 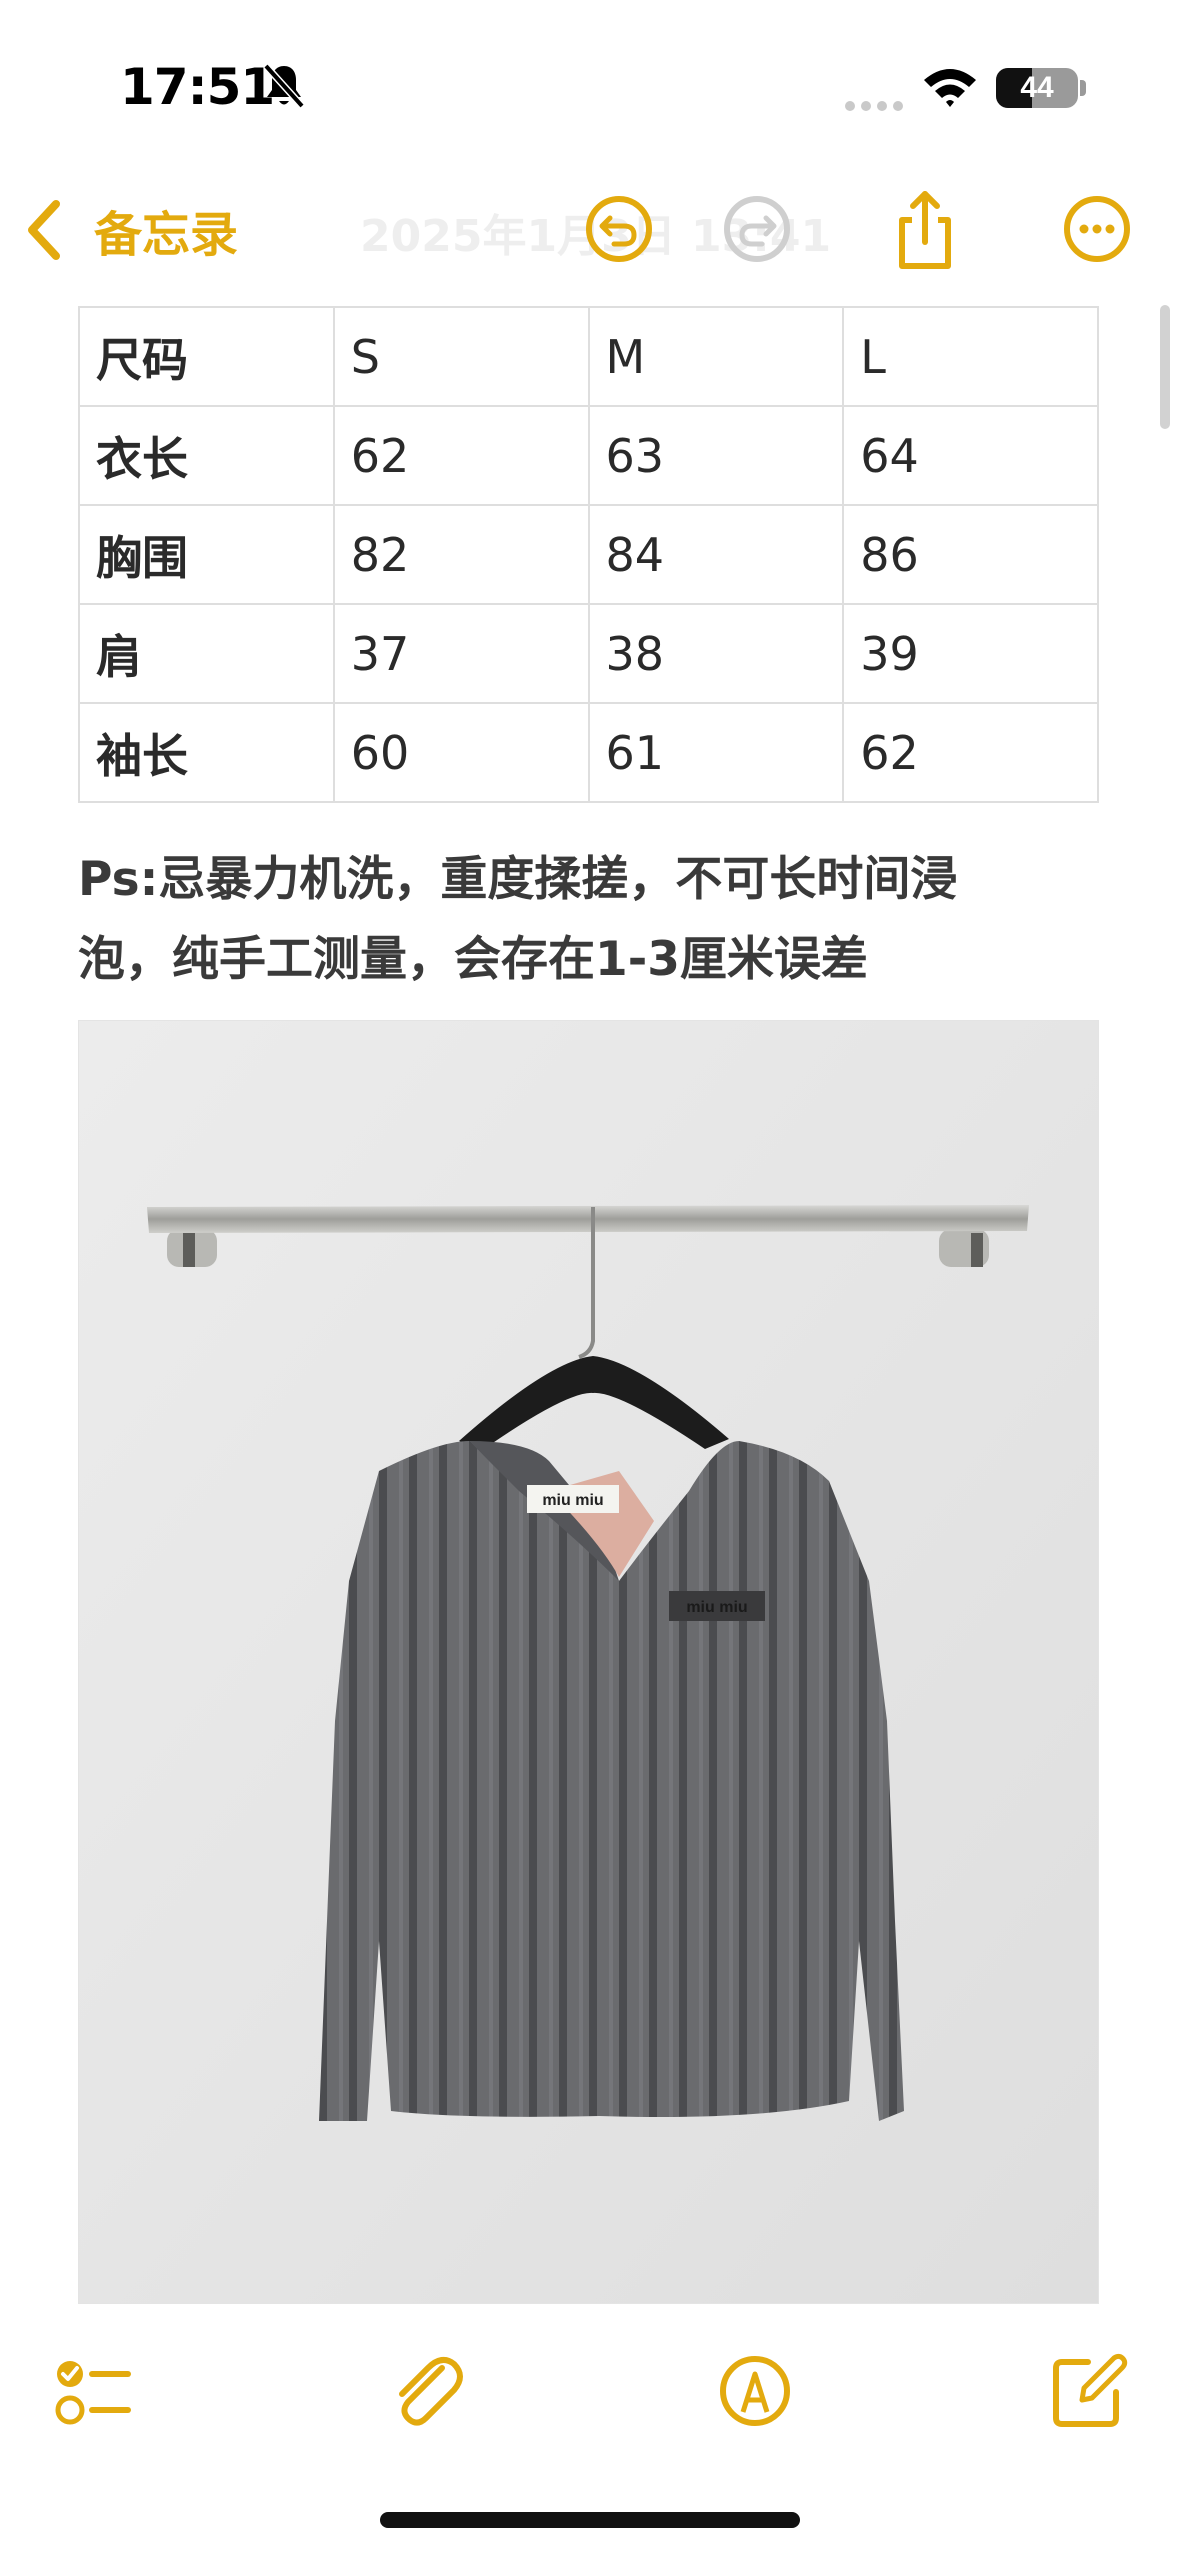 What do you see at coordinates (1083, 88) in the screenshot?
I see `battery-nub` at bounding box center [1083, 88].